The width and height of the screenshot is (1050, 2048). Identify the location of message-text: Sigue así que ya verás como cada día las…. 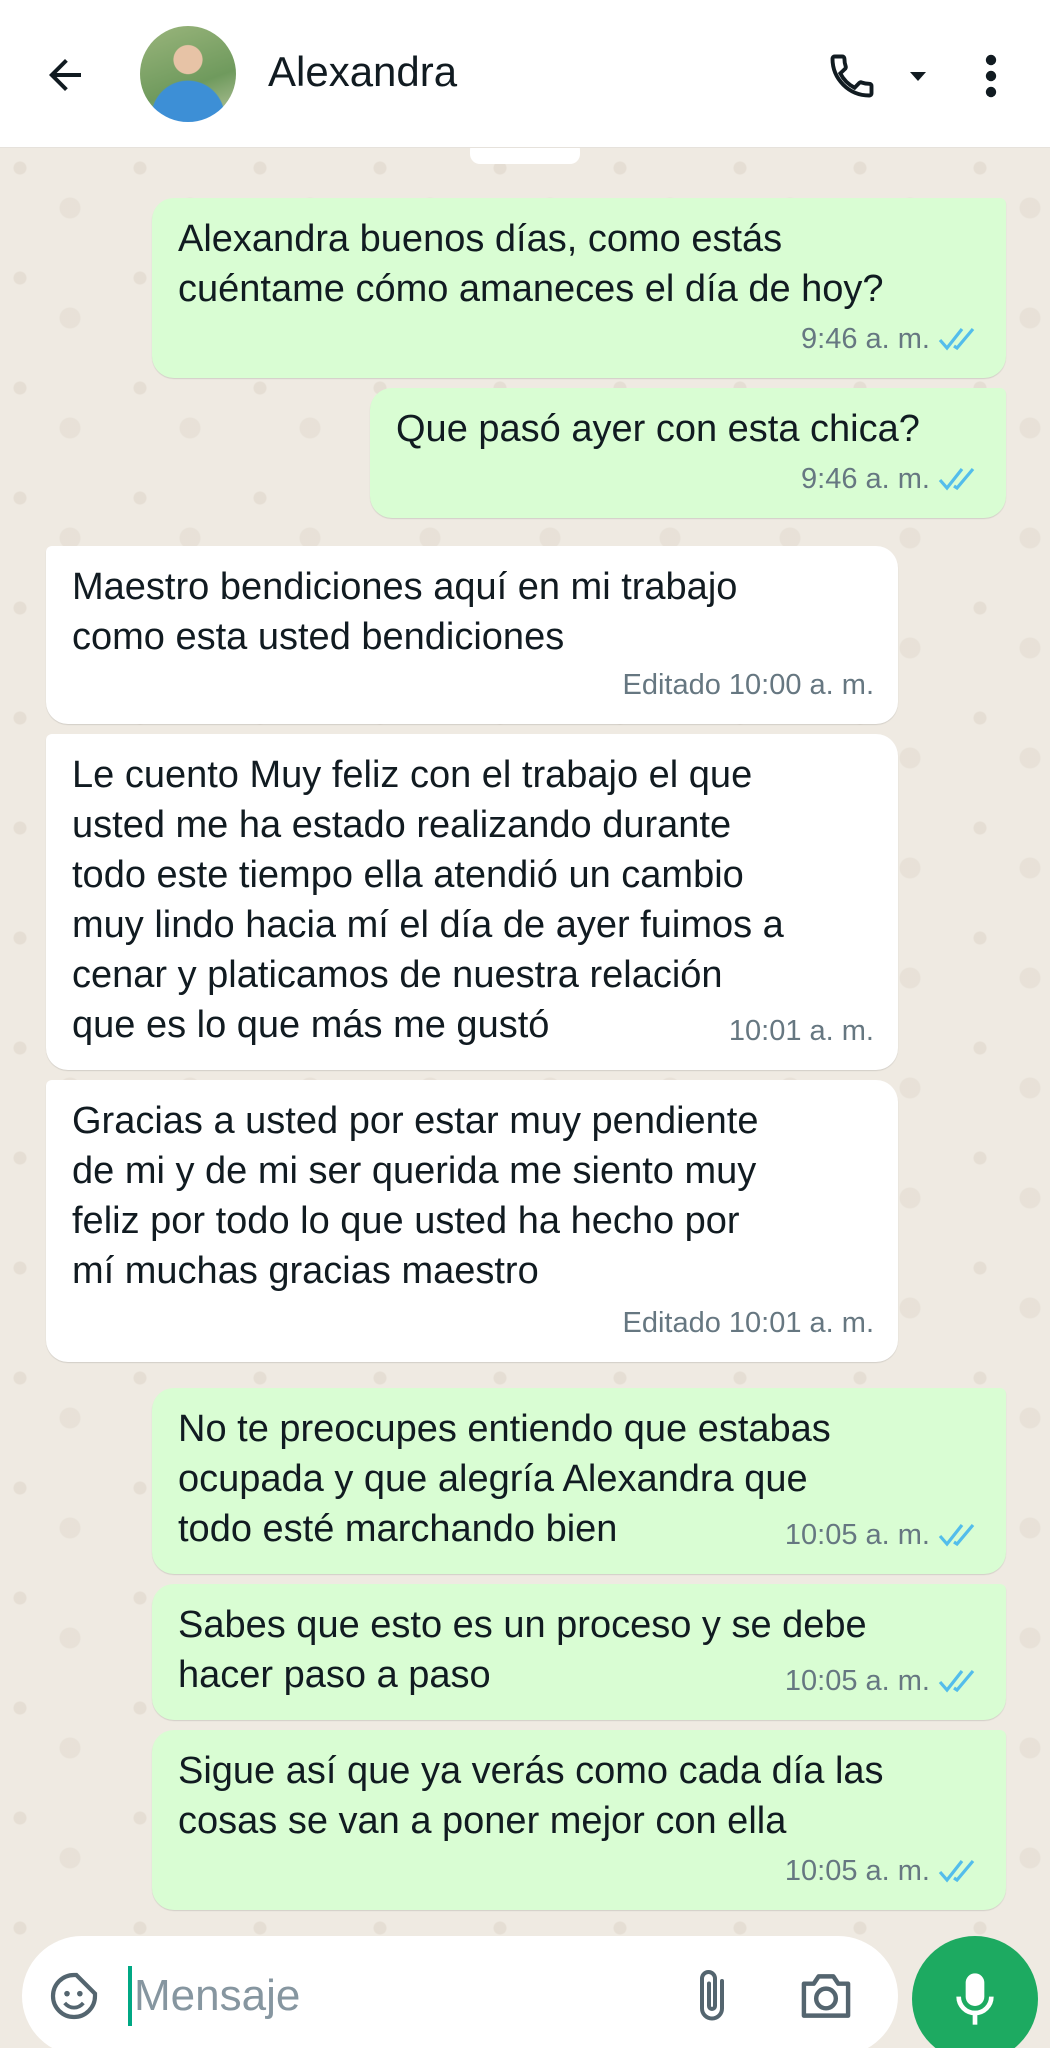
(531, 1796).